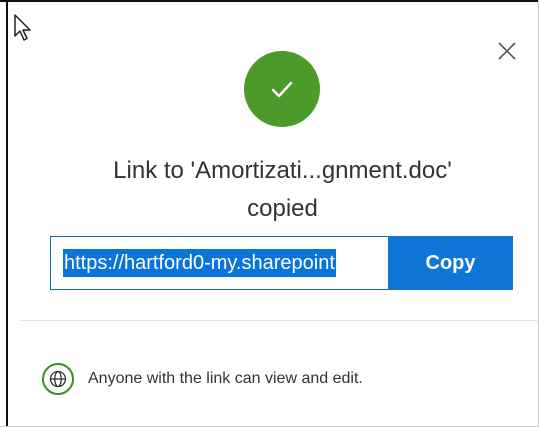  I want to click on close-button, so click(507, 51).